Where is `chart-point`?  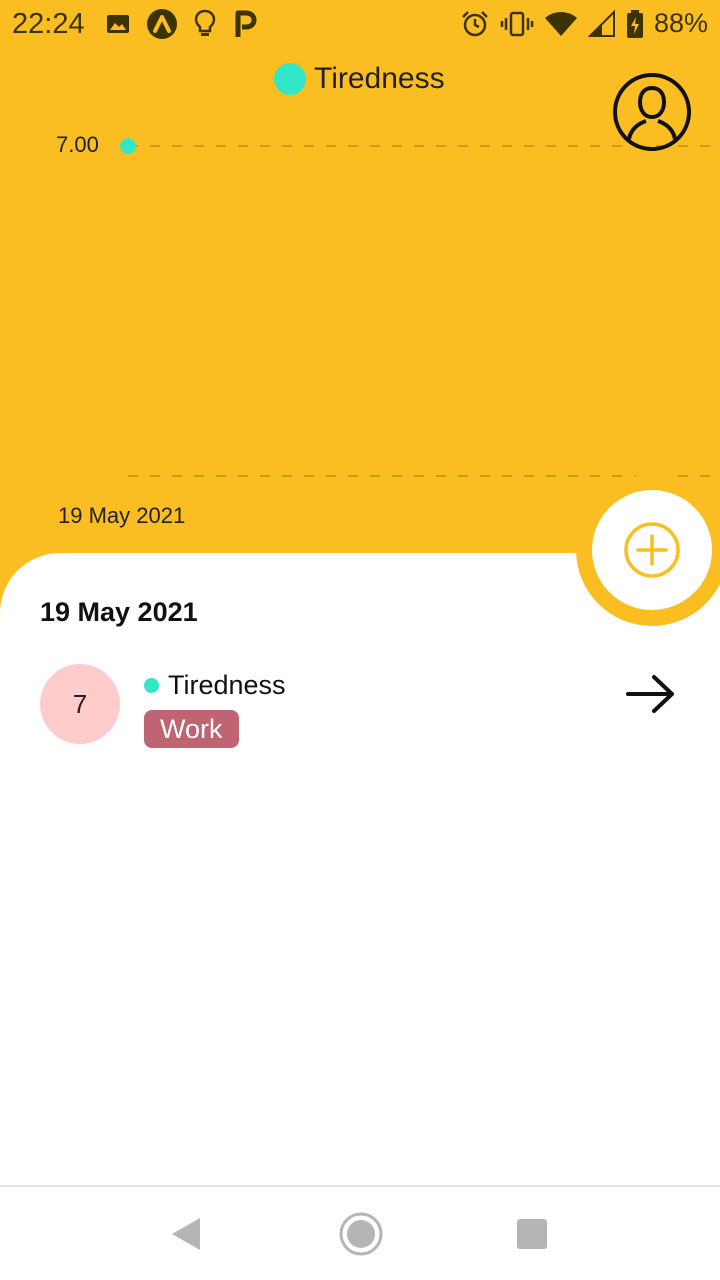
chart-point is located at coordinates (128, 146).